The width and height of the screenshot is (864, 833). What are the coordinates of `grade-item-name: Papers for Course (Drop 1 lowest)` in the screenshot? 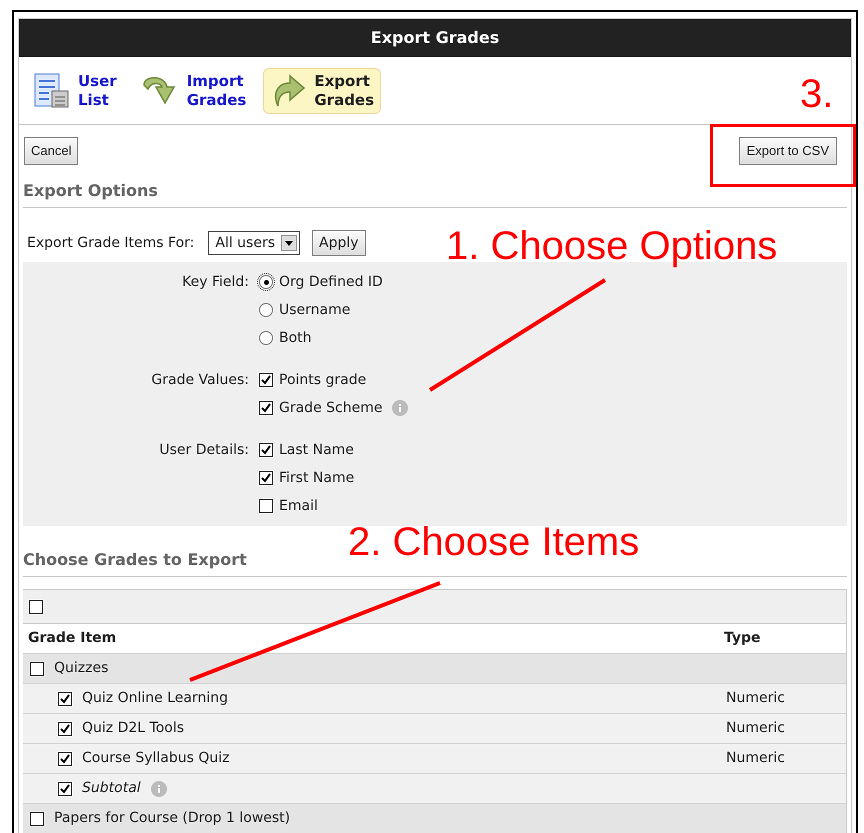 It's located at (172, 818).